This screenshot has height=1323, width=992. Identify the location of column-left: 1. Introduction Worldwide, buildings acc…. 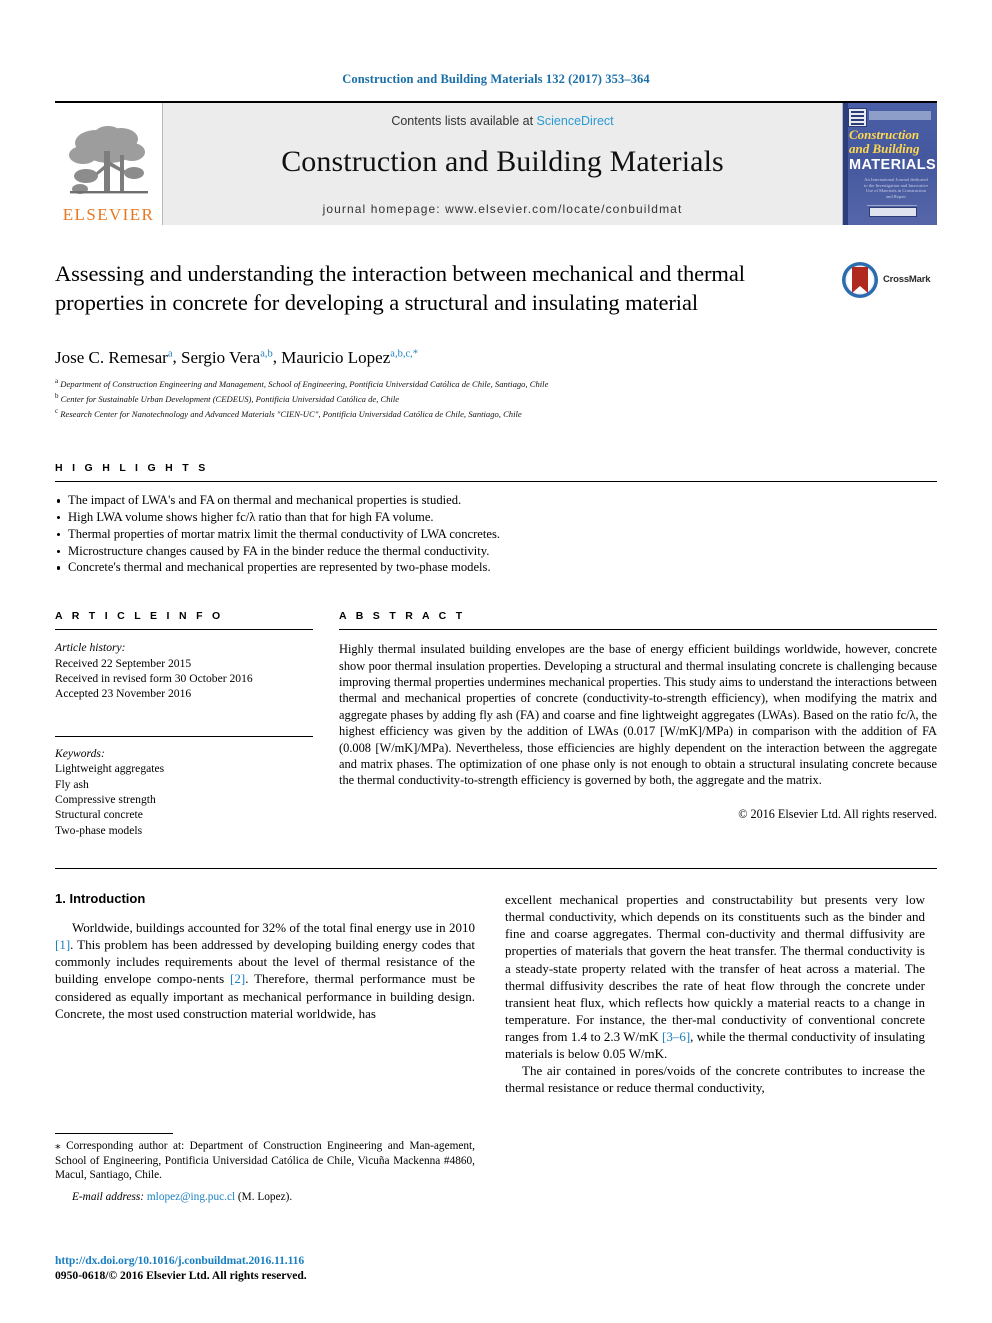
(265, 993).